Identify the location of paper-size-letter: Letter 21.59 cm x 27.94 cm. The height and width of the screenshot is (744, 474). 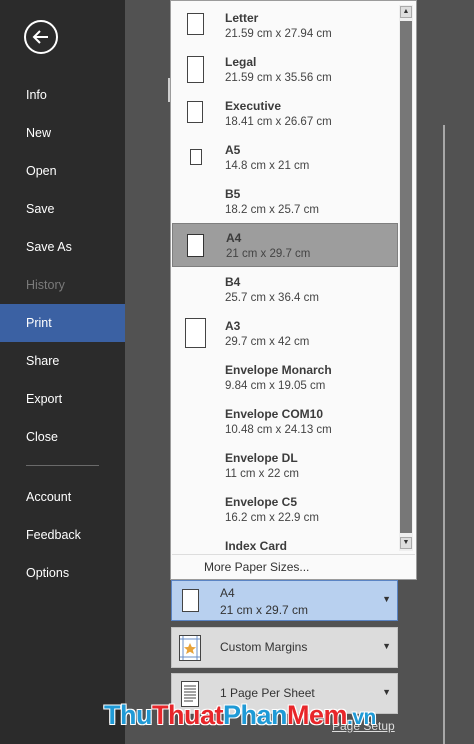
(285, 27).